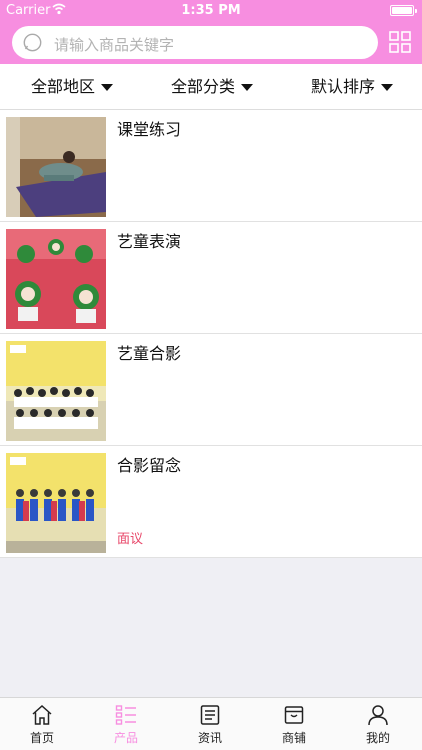 Image resolution: width=422 pixels, height=750 pixels. Describe the element at coordinates (42, 714) in the screenshot. I see `home-icon` at that location.